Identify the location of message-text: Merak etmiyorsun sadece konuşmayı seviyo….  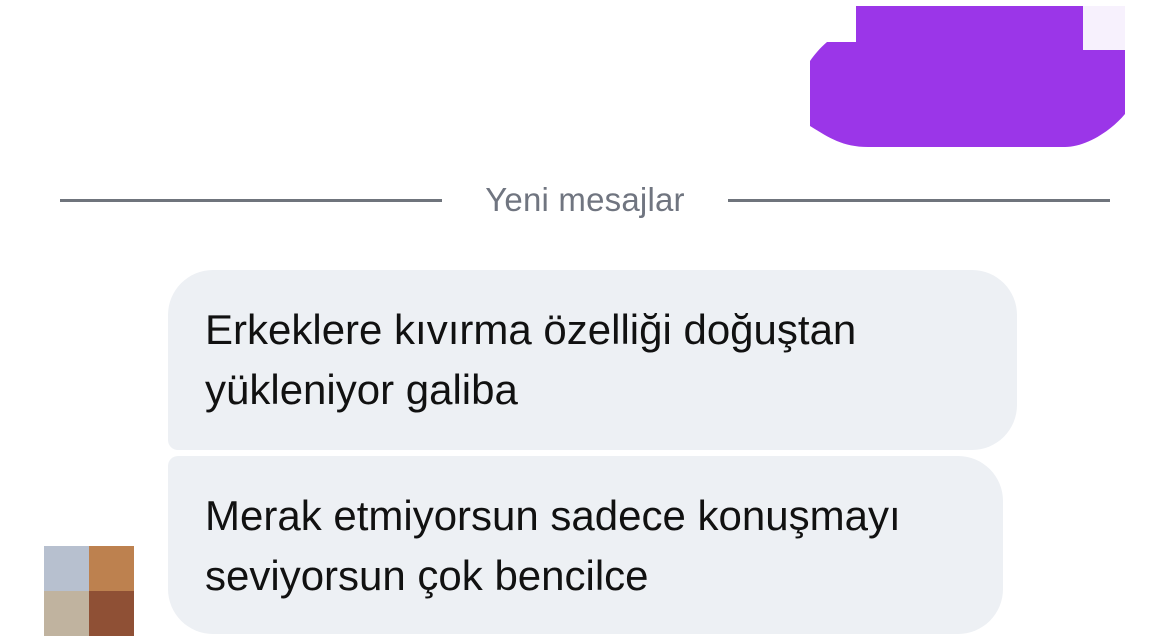
(553, 545).